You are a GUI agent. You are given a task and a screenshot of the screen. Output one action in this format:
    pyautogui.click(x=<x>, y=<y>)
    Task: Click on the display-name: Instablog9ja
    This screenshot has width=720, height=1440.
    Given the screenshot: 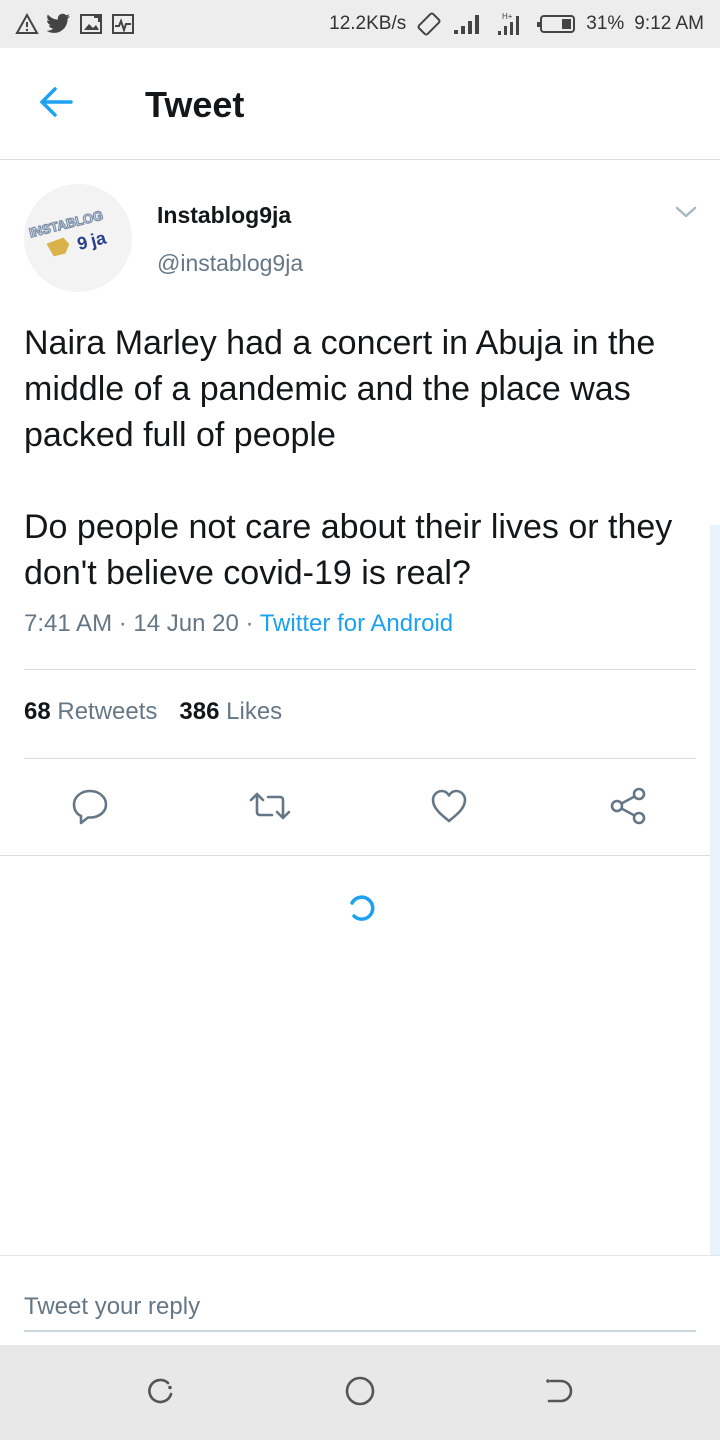 What is the action you would take?
    pyautogui.click(x=224, y=215)
    